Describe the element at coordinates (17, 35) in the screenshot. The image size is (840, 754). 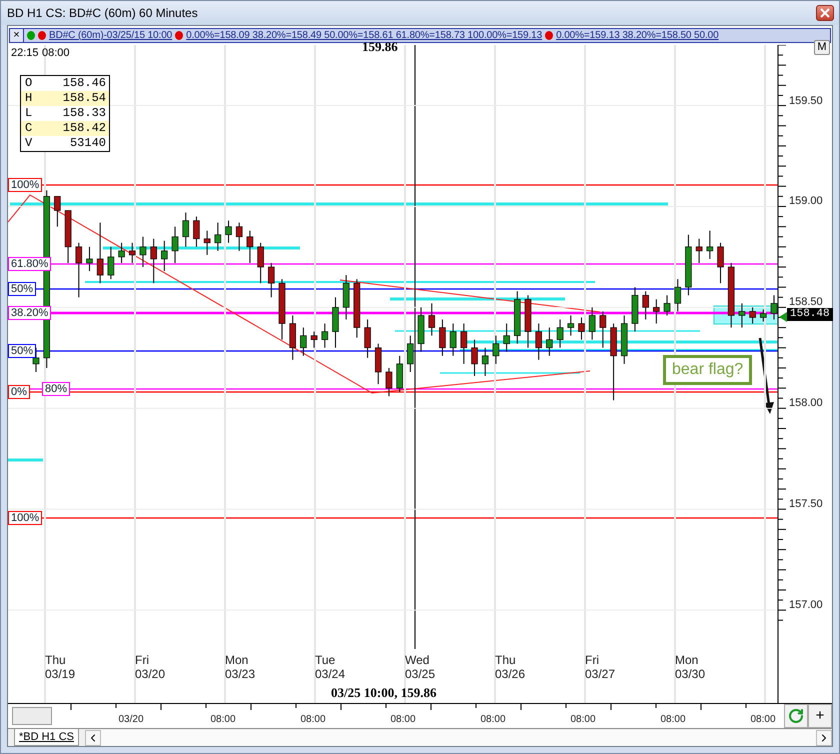
I see `indicator-close-button: ×` at that location.